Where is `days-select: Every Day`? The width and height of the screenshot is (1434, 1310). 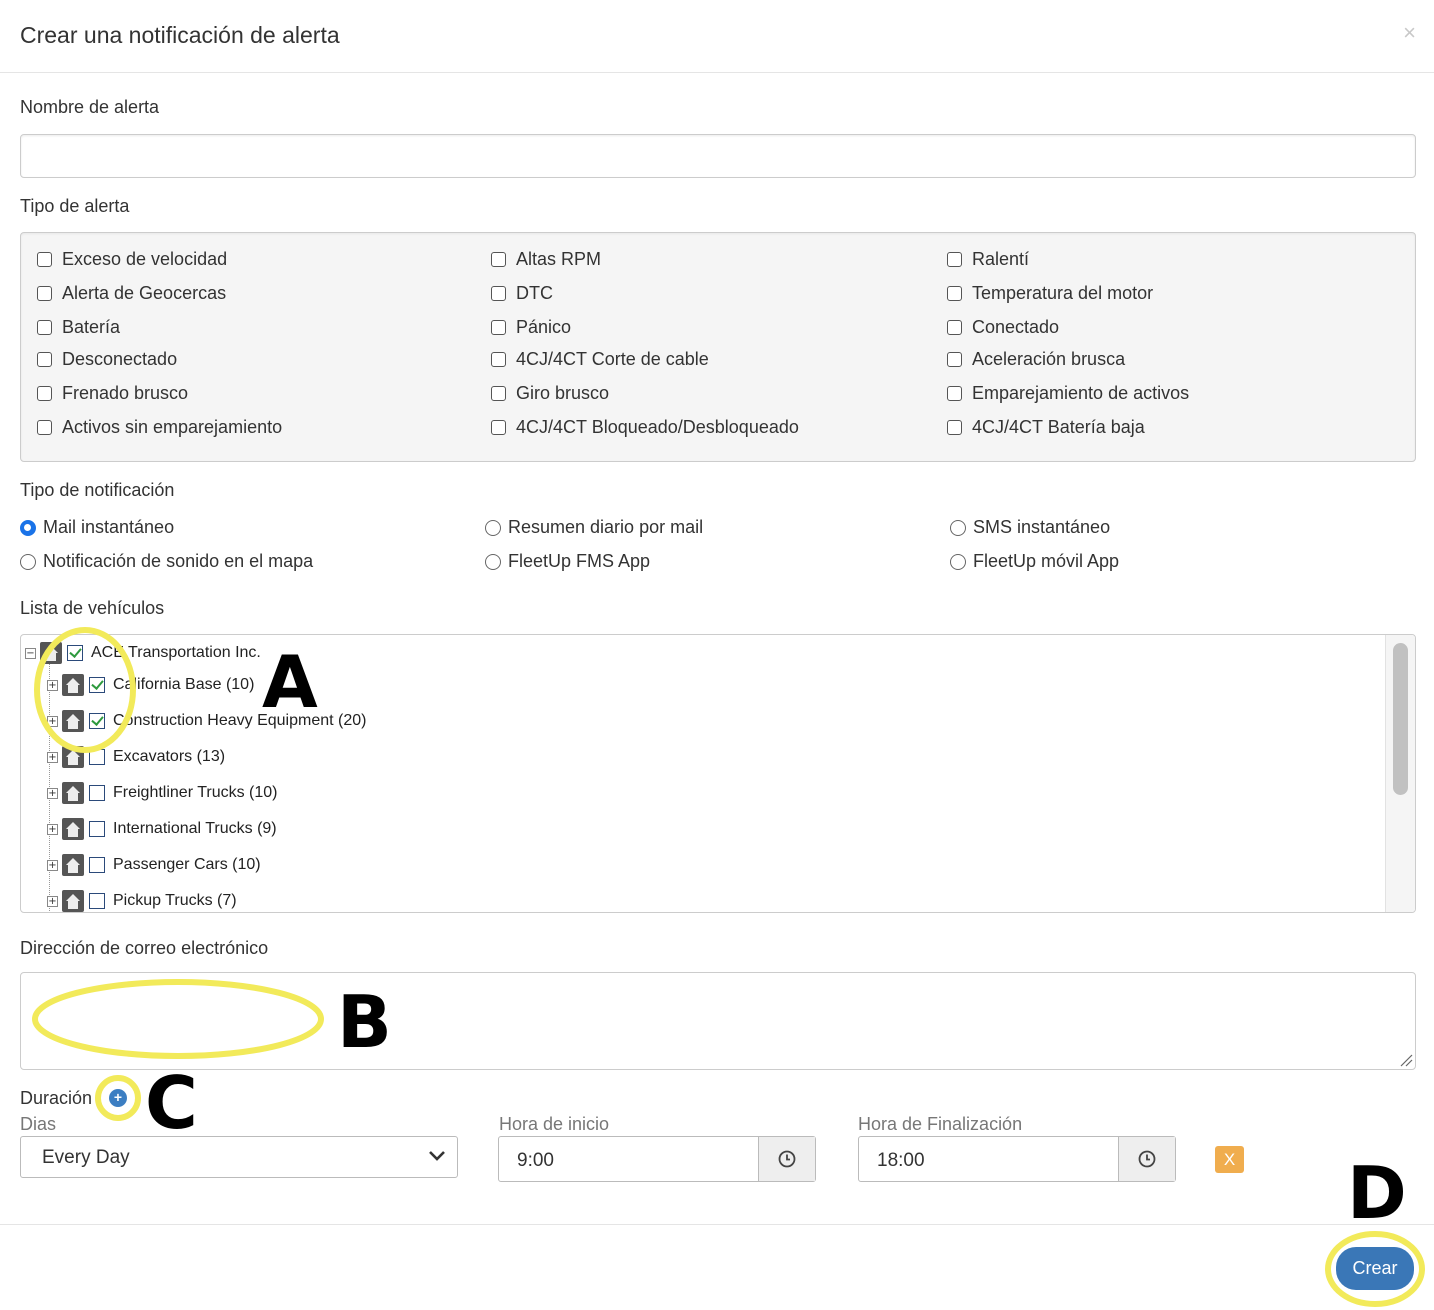 days-select: Every Day is located at coordinates (239, 1157).